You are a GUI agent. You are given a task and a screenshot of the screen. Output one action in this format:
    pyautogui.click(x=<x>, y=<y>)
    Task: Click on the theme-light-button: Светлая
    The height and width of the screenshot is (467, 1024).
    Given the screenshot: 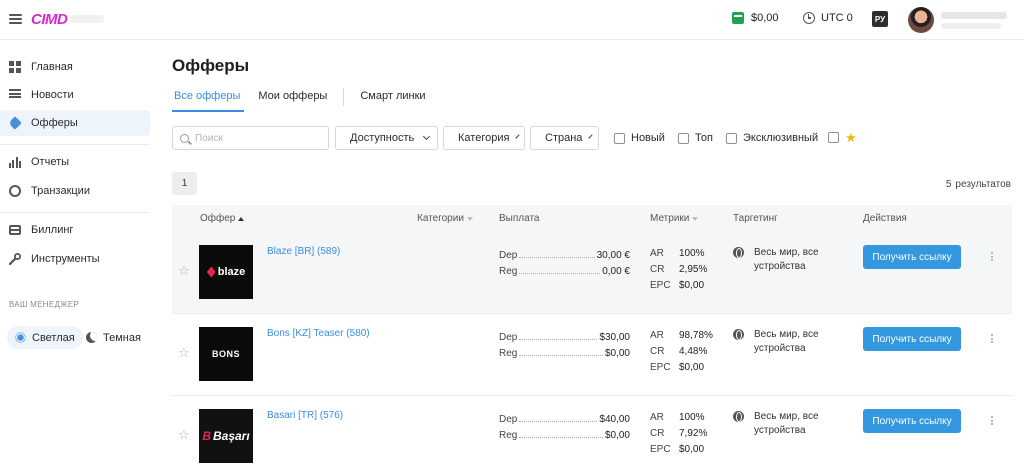 What is the action you would take?
    pyautogui.click(x=45, y=337)
    